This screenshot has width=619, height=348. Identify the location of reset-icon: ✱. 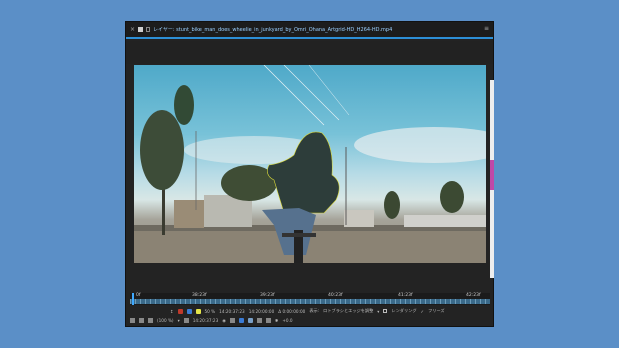
(277, 320).